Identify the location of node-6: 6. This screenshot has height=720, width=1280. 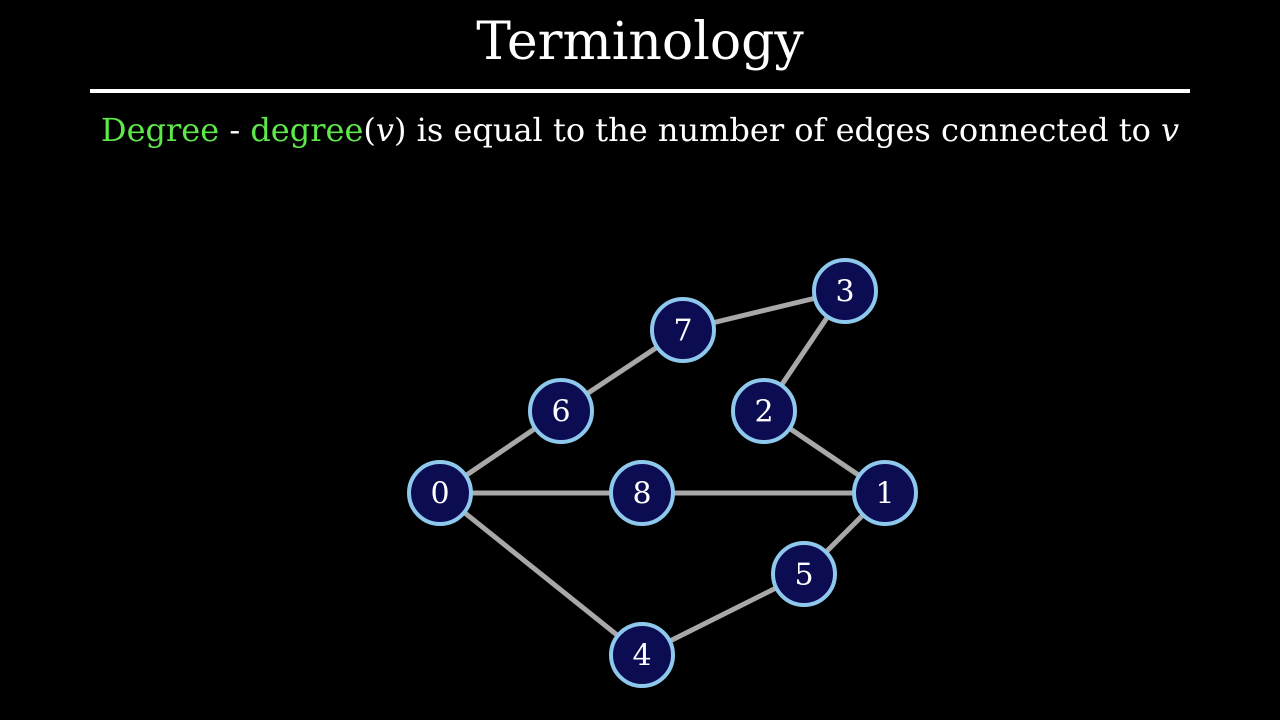
(561, 411).